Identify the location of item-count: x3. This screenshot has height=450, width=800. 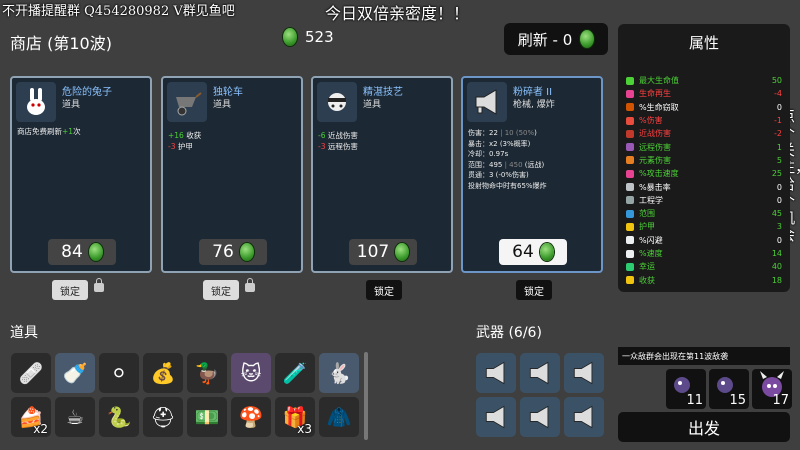
(304, 429).